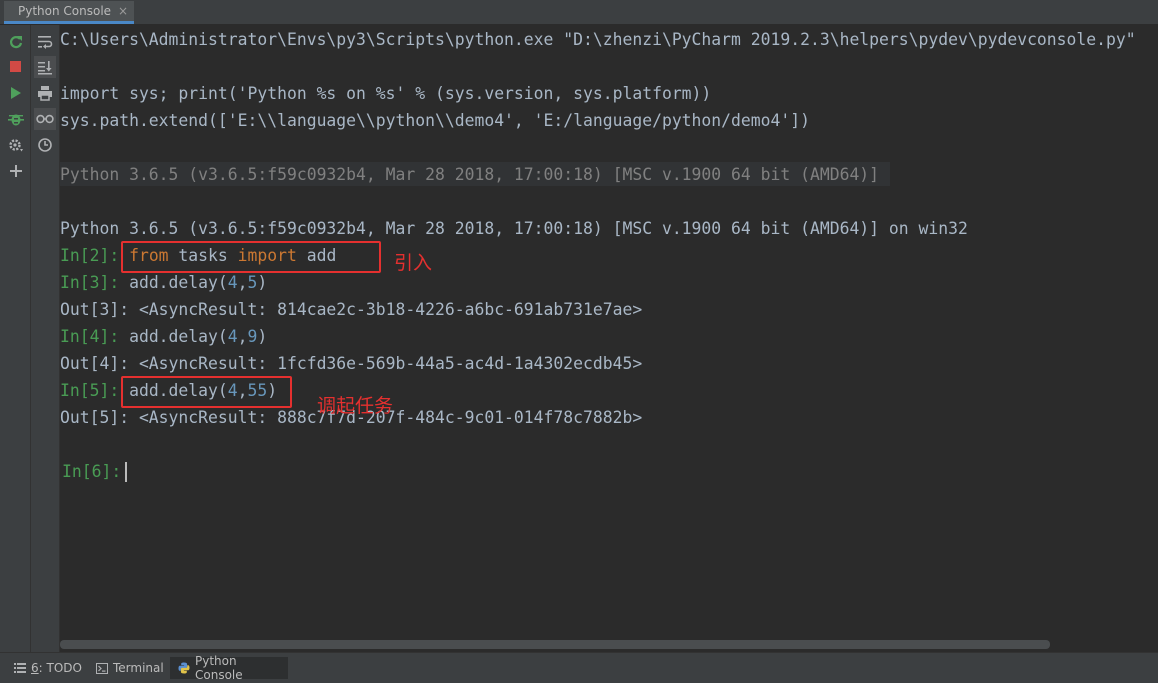 The image size is (1158, 683). I want to click on console-run-toolbar, so click(15, 339).